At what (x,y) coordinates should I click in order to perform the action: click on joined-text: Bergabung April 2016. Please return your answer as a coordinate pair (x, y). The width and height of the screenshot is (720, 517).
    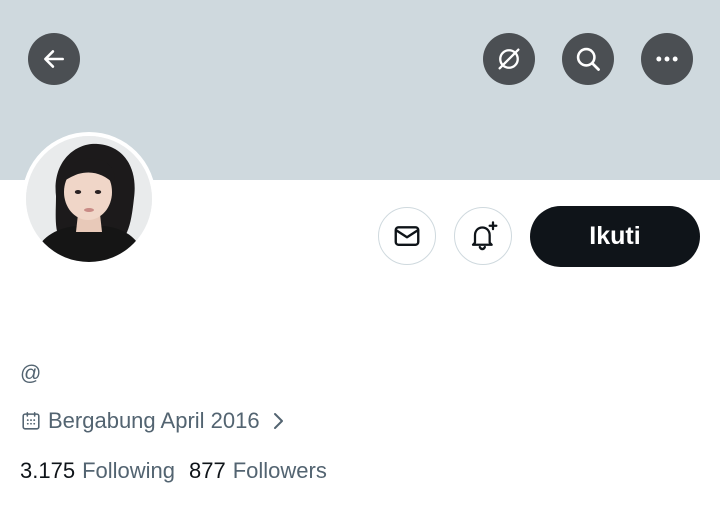
    Looking at the image, I should click on (154, 420).